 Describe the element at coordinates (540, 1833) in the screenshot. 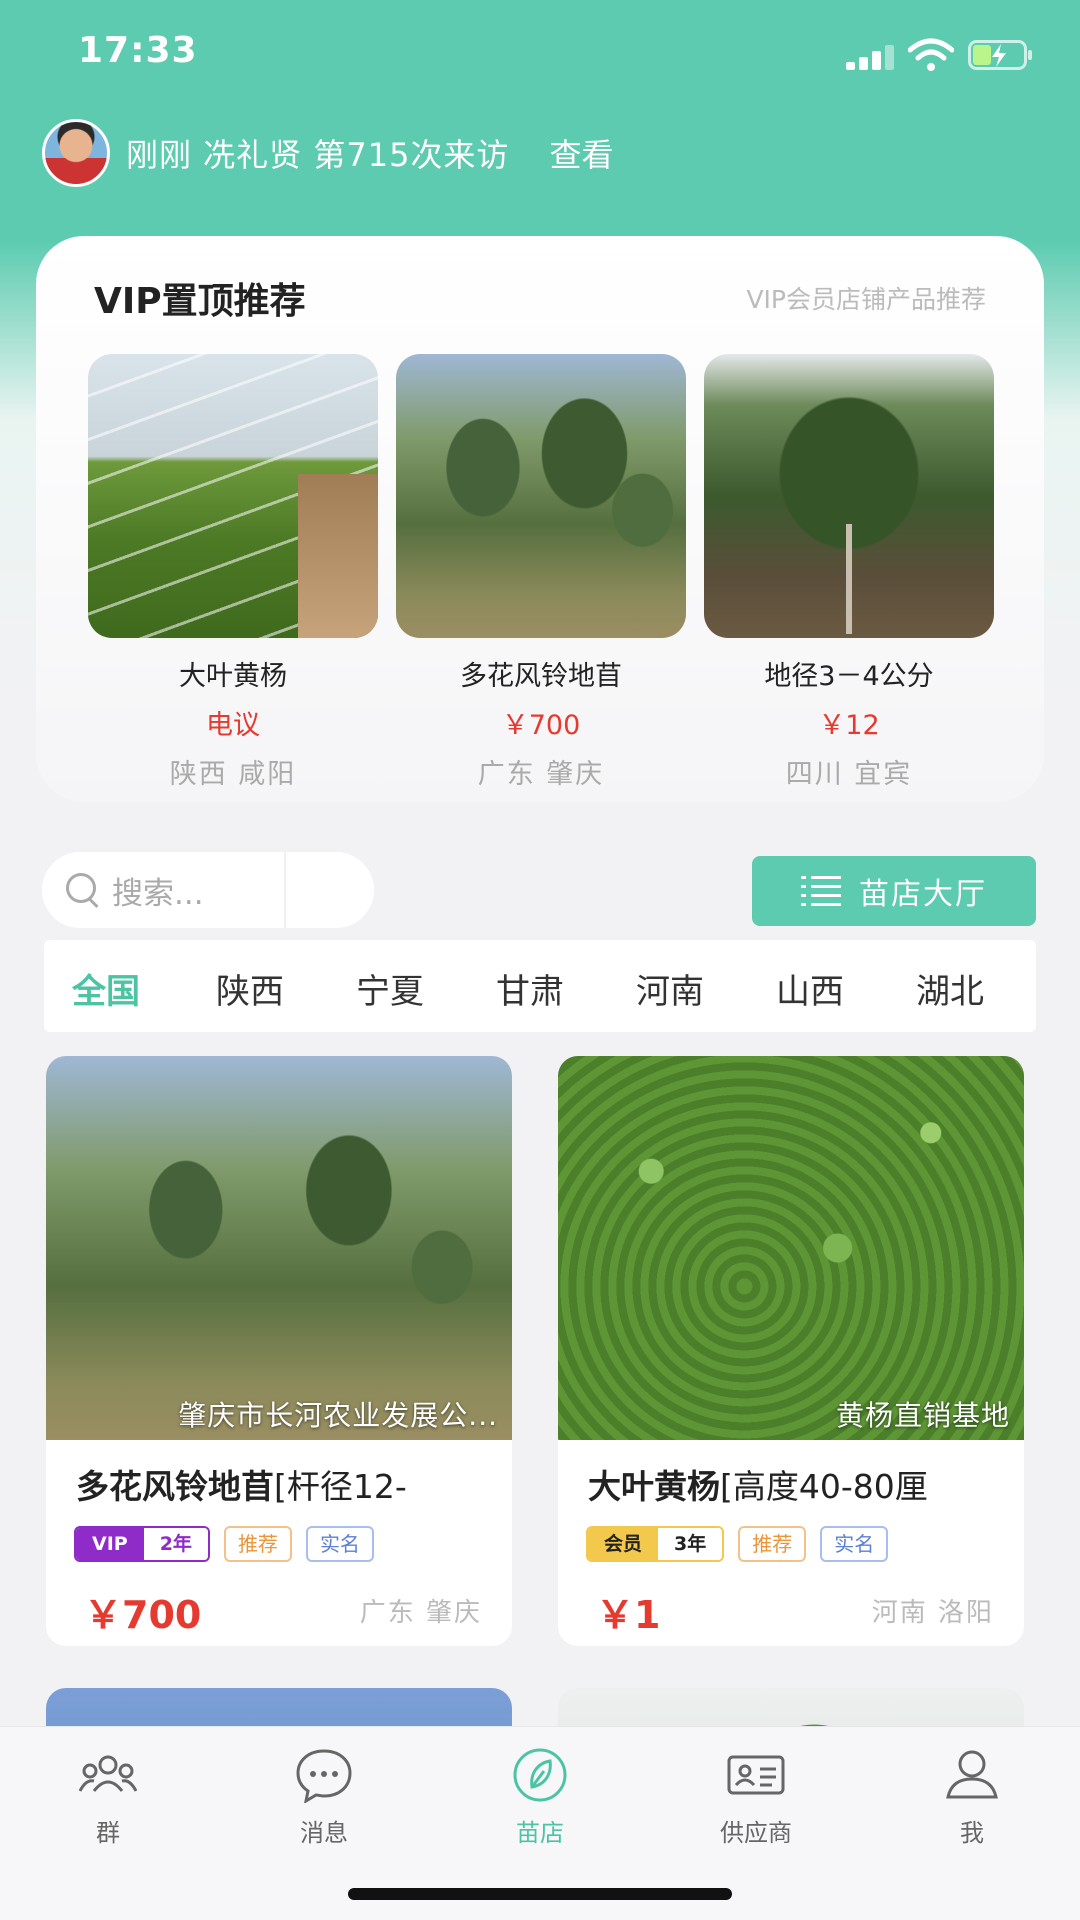

I see `tab-label: 苗店` at that location.